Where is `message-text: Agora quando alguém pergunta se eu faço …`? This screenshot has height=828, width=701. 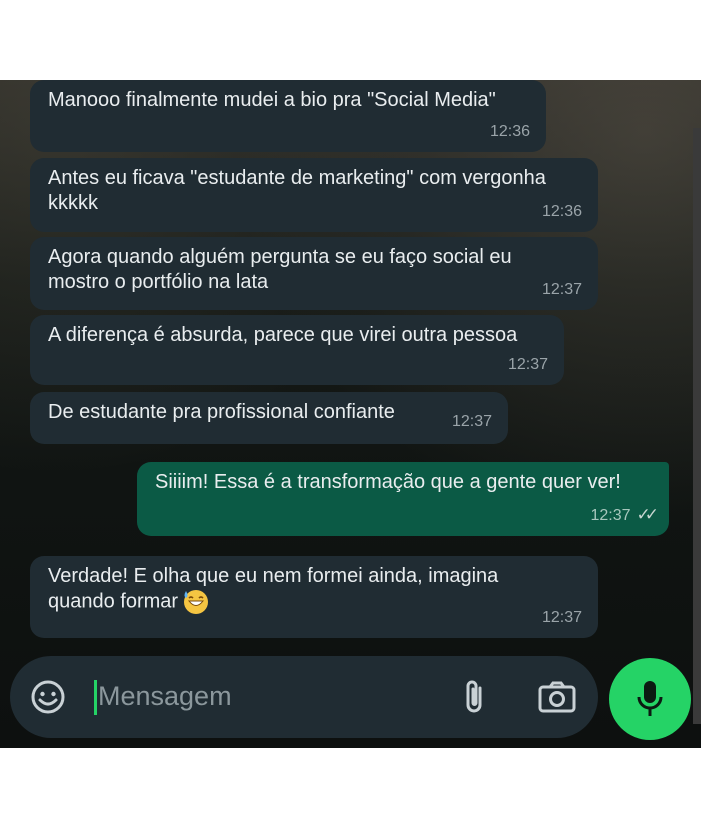 message-text: Agora quando alguém pergunta se eu faço … is located at coordinates (280, 269).